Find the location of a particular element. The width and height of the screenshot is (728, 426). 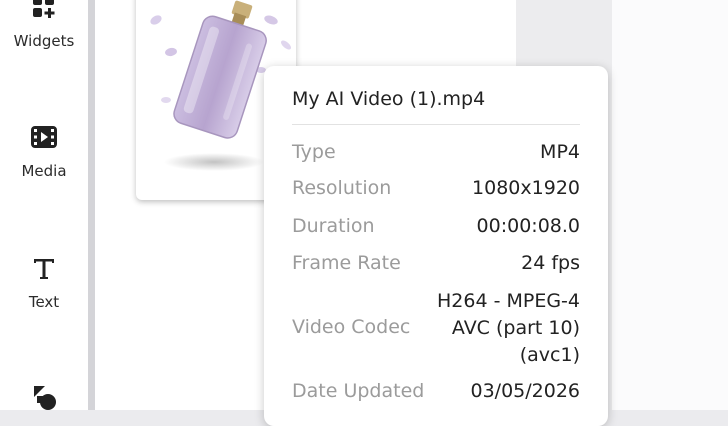

sidebar-item-shapes is located at coordinates (44, 397).